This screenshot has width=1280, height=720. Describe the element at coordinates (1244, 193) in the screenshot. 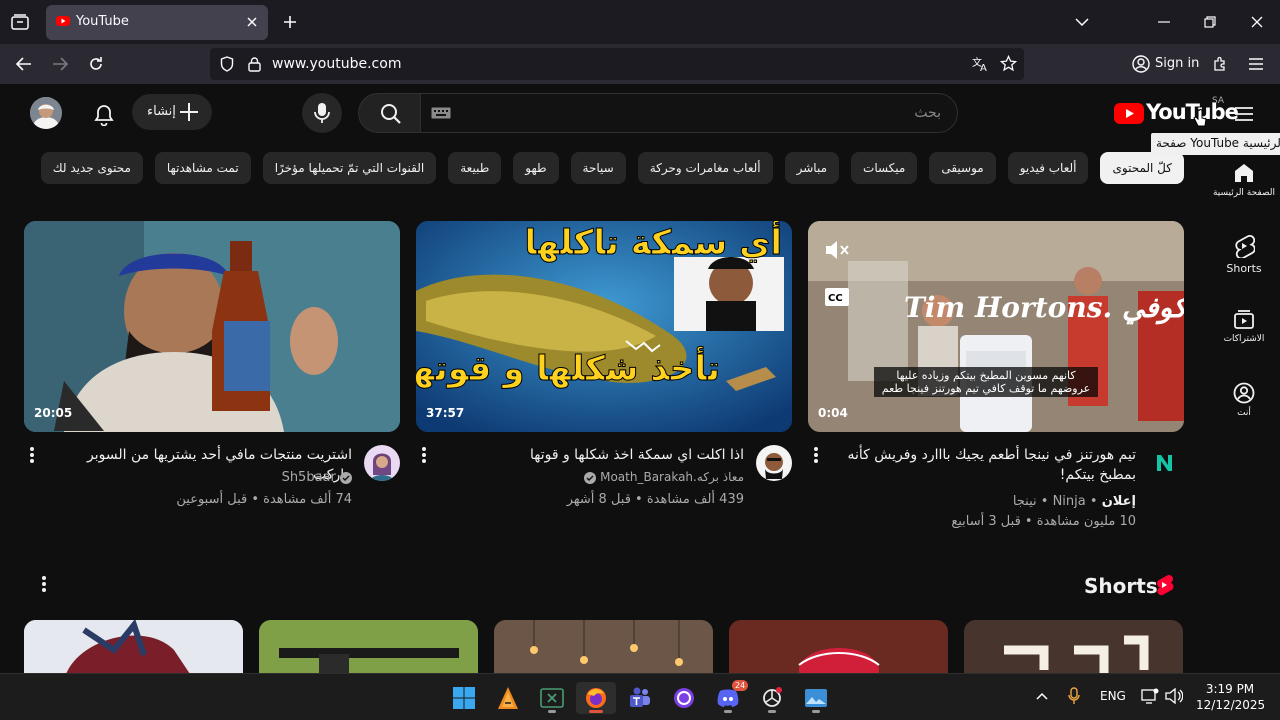

I see `rail-label: الصفحة الرئيسية` at that location.